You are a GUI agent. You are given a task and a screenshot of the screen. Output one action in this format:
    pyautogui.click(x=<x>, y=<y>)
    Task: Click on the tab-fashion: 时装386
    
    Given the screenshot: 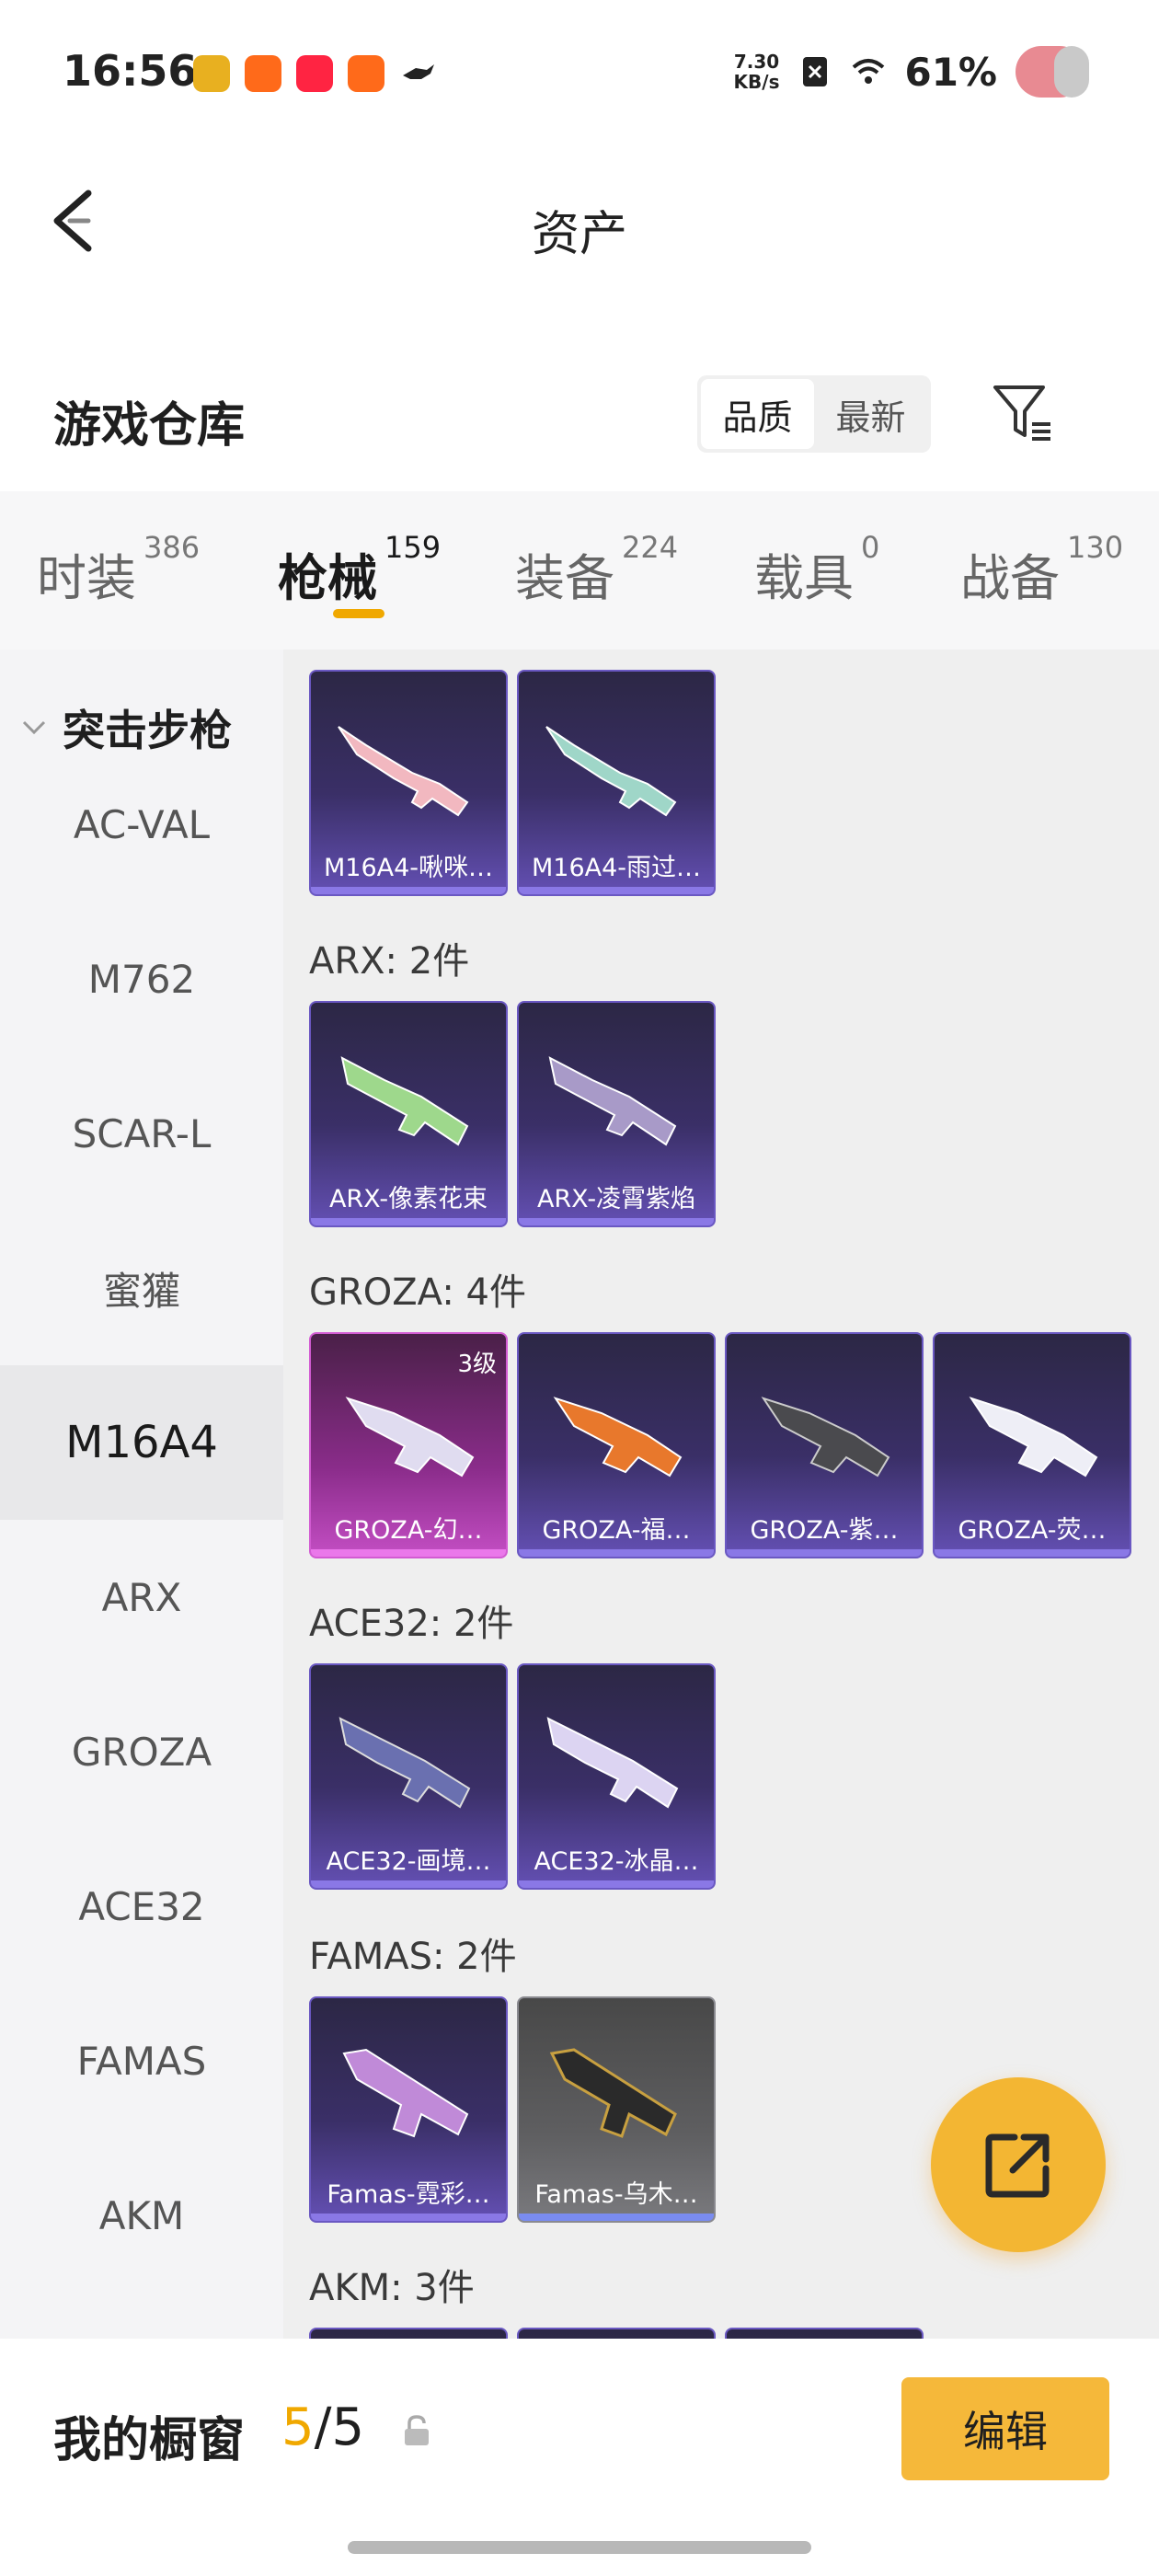 What is the action you would take?
    pyautogui.click(x=118, y=570)
    